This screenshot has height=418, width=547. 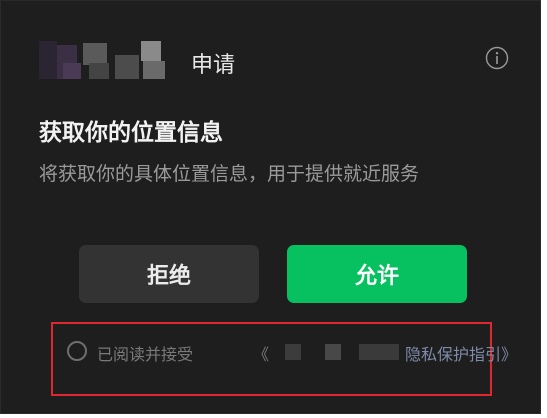 I want to click on allow-button: 允许, so click(x=377, y=274).